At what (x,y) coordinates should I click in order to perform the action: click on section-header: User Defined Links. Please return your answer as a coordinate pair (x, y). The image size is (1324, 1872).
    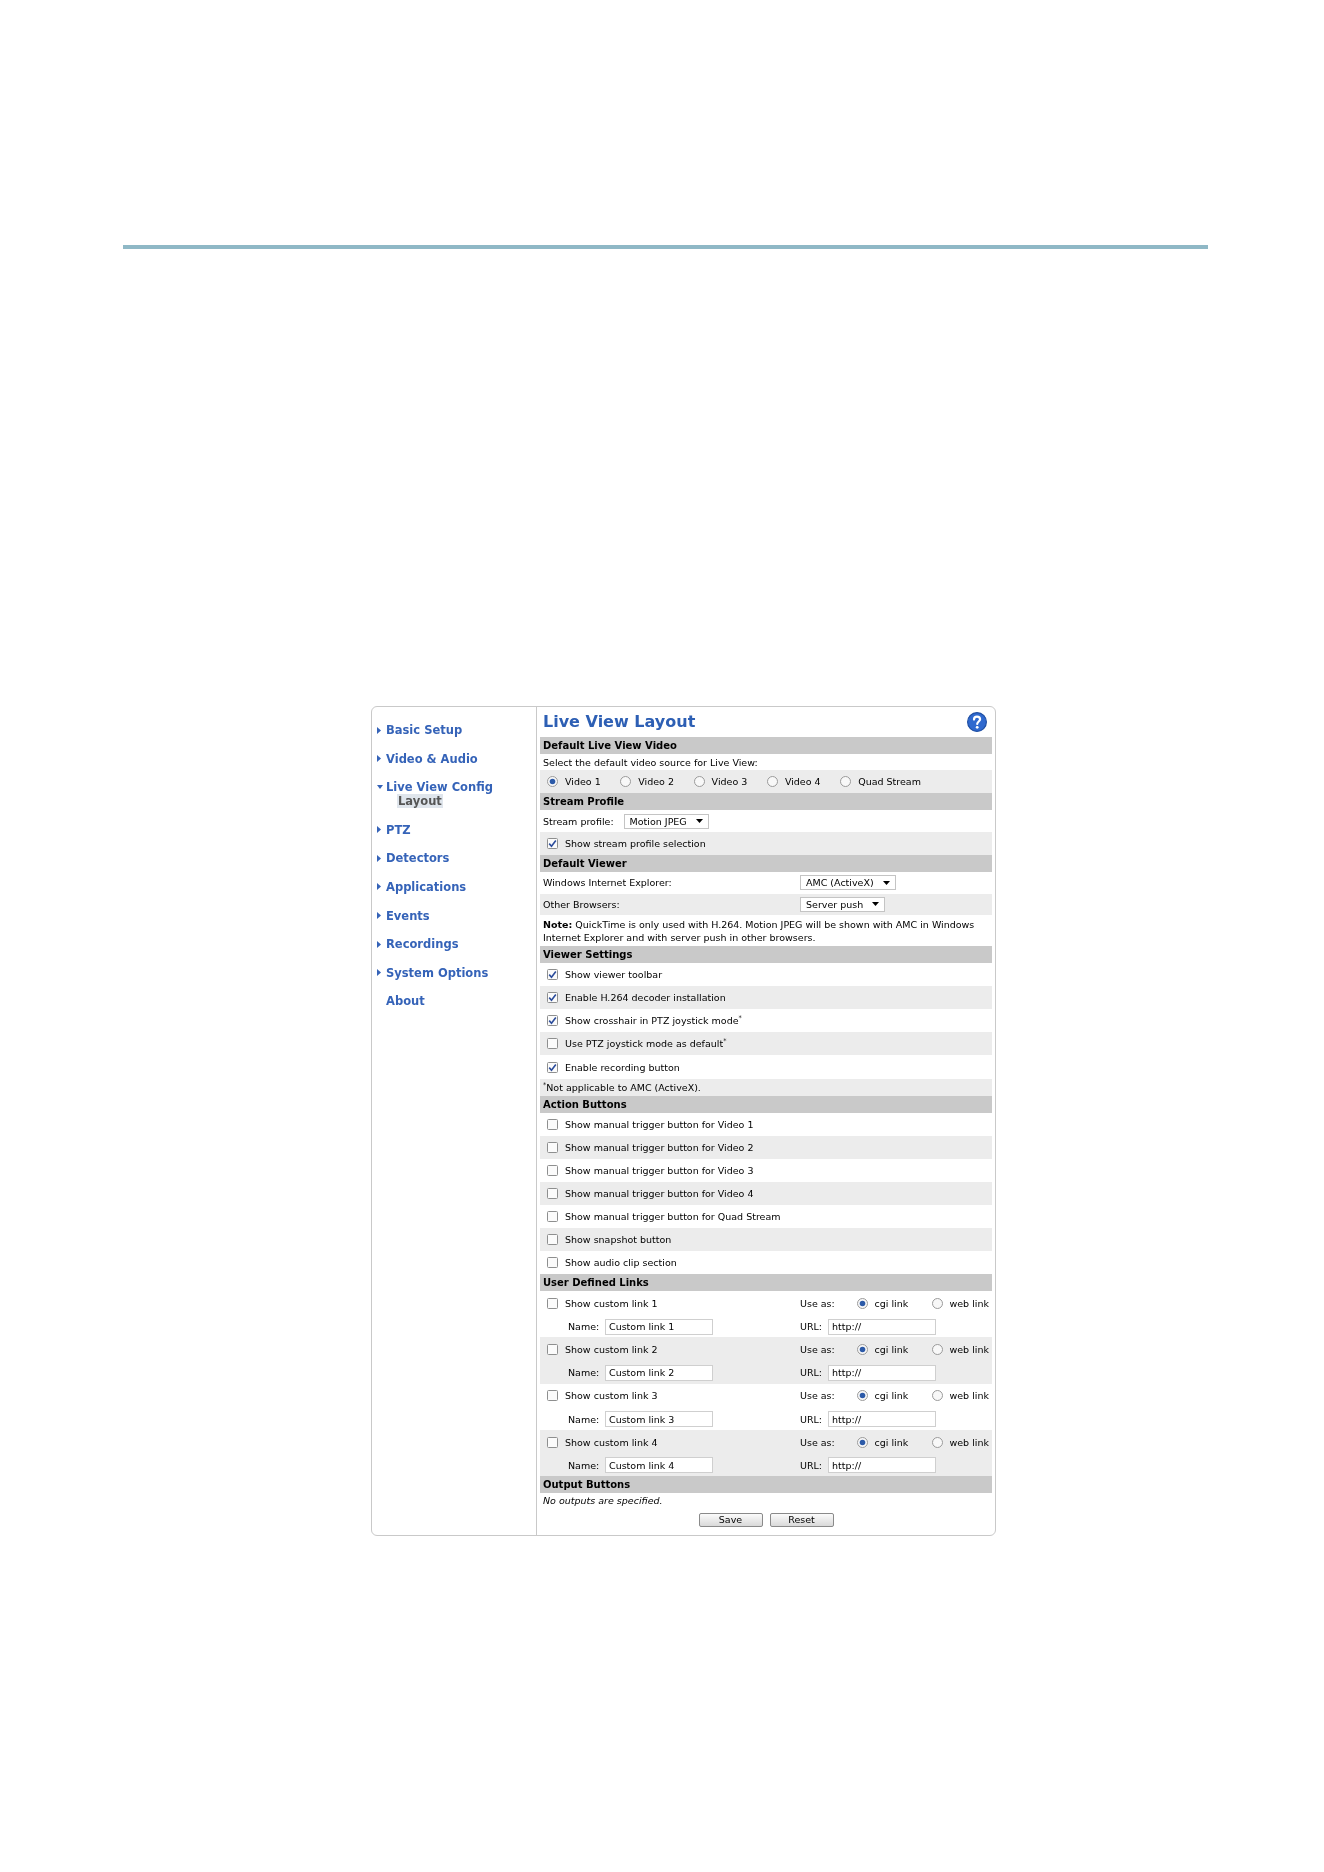
    Looking at the image, I should click on (766, 1283).